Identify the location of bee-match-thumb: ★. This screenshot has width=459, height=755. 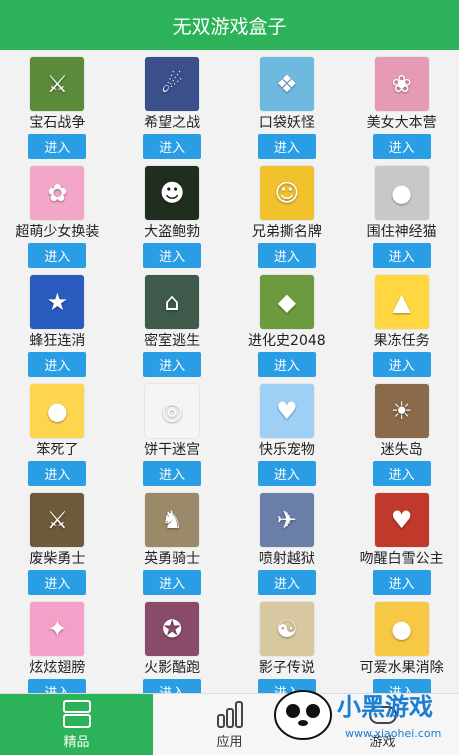
(57, 302).